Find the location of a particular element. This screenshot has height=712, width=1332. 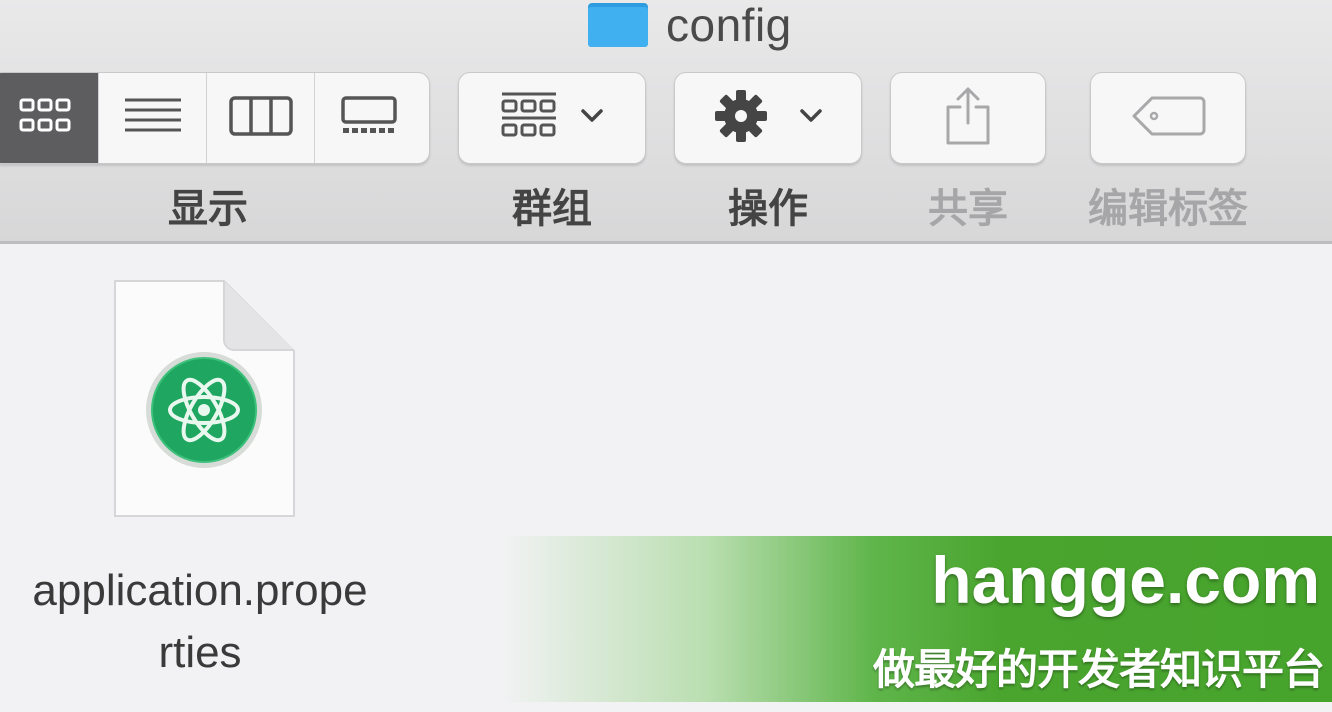

edit-tags-label: 编辑标签 is located at coordinates (1168, 209).